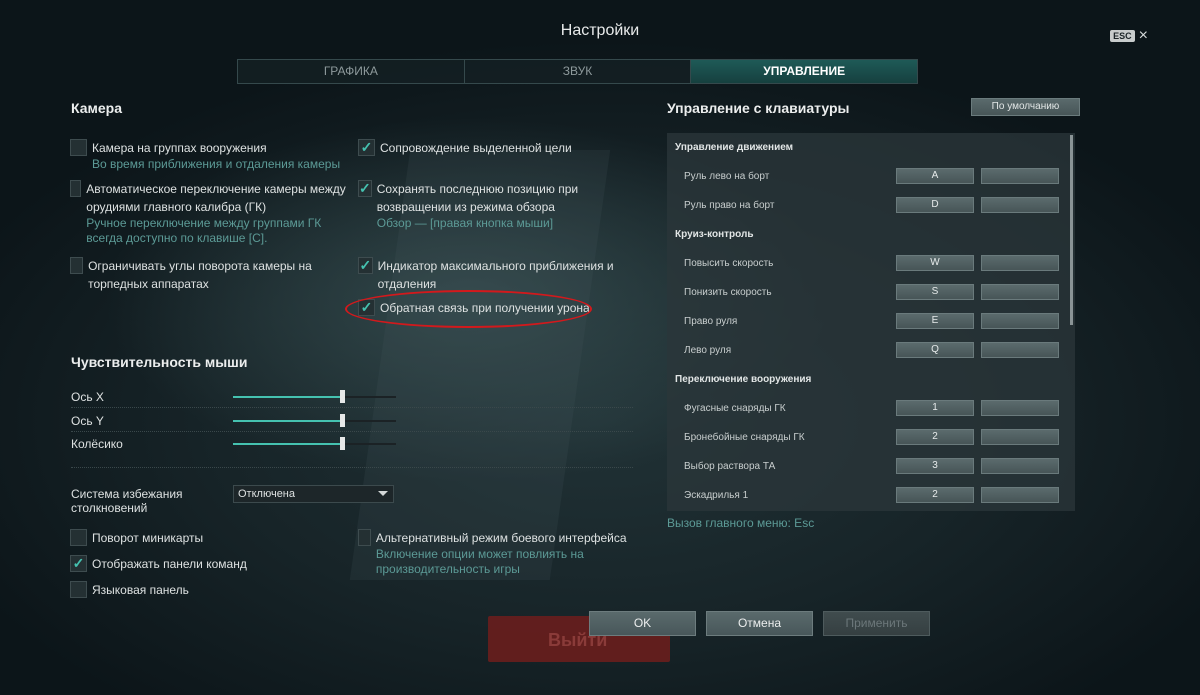 The height and width of the screenshot is (695, 1200). Describe the element at coordinates (216, 164) in the screenshot. I see `option-hint: Во время приближения и отдаления камеры` at that location.